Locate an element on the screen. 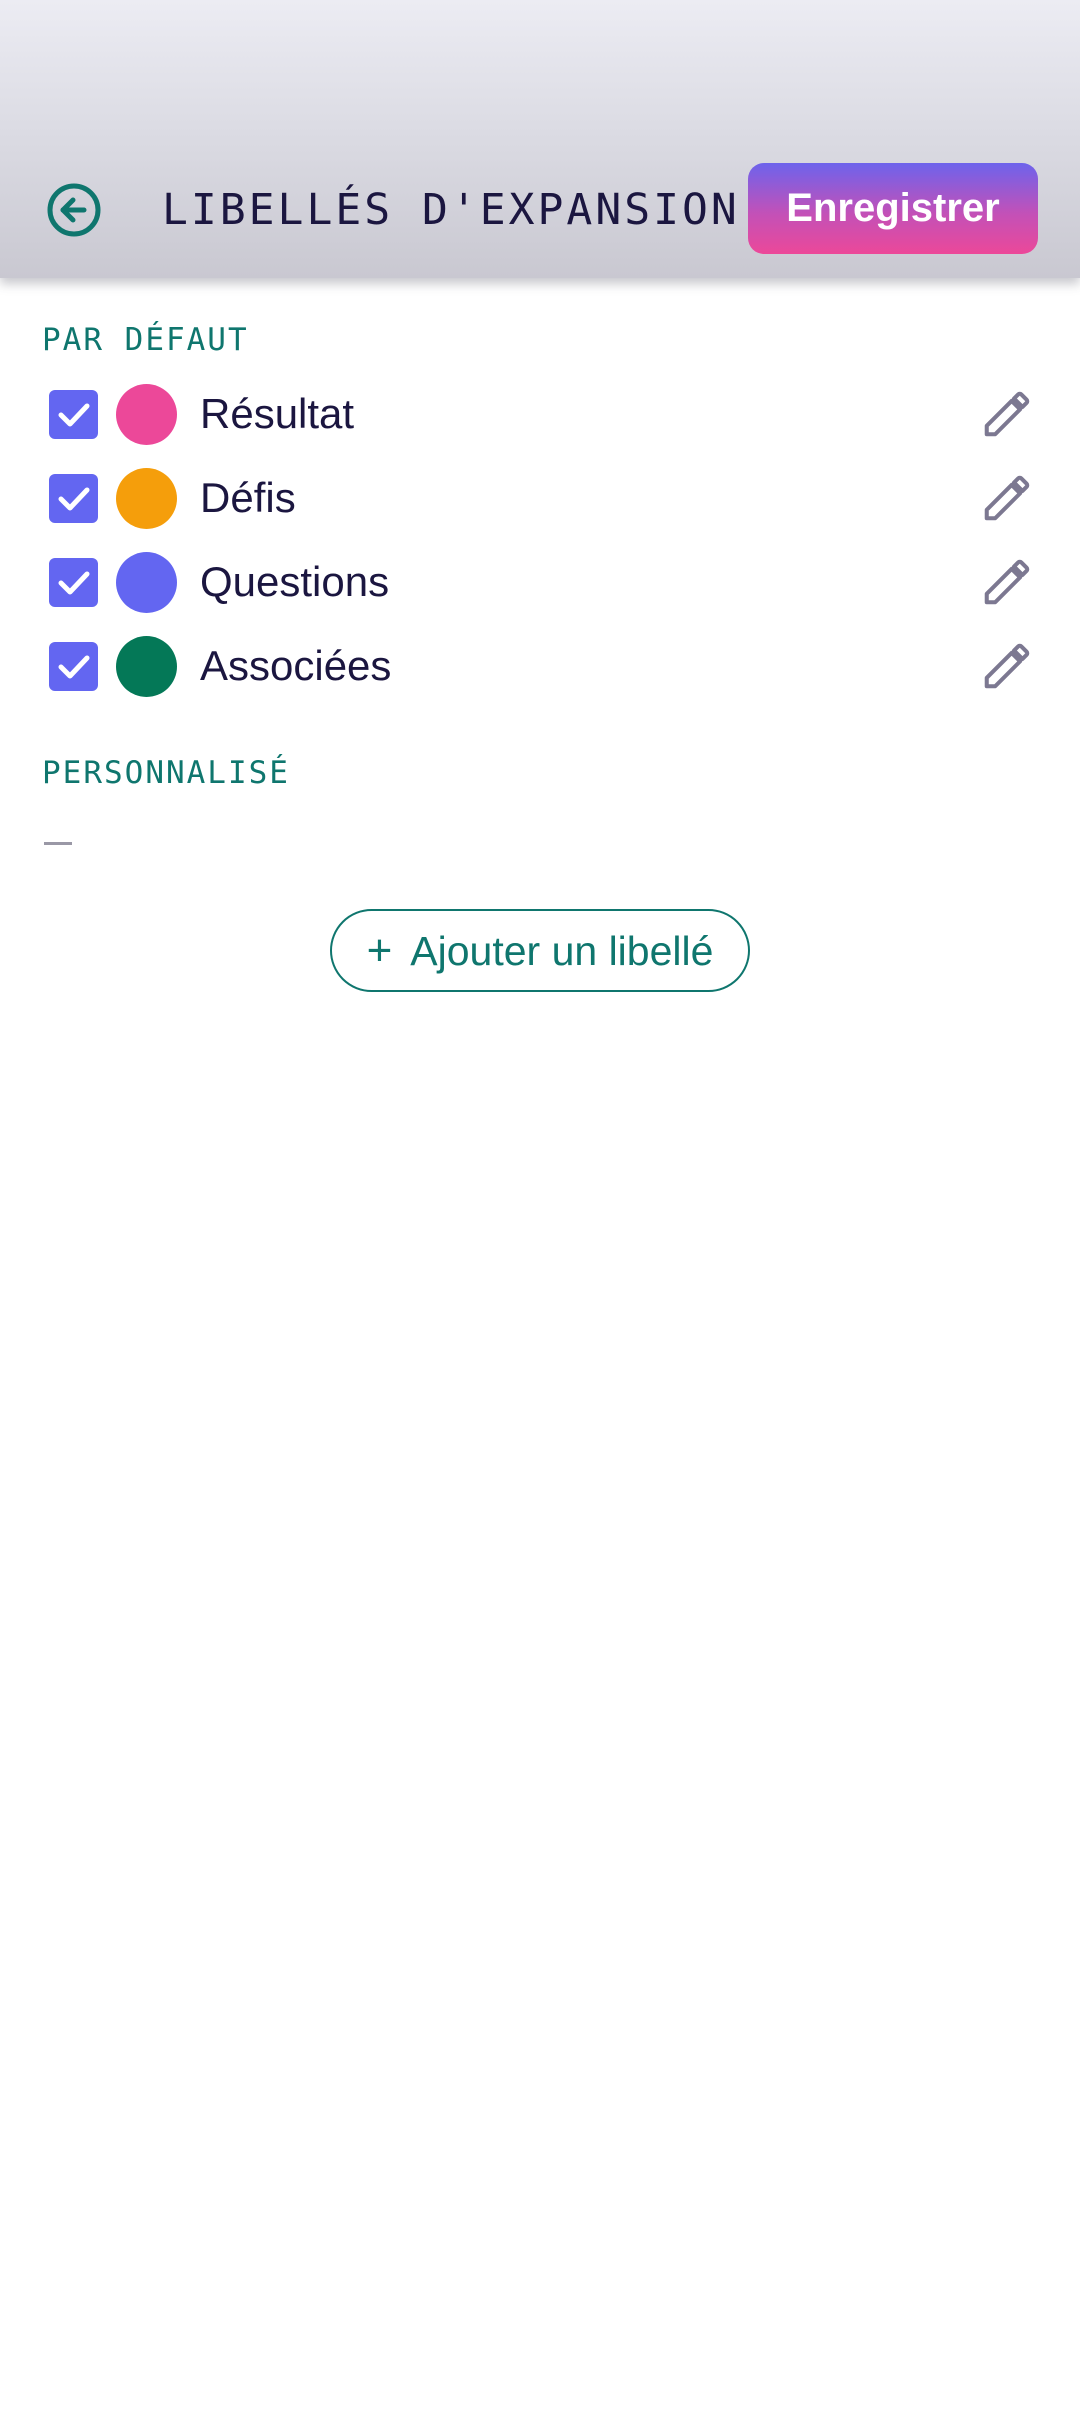  custom-empty-placeholder is located at coordinates (58, 843).